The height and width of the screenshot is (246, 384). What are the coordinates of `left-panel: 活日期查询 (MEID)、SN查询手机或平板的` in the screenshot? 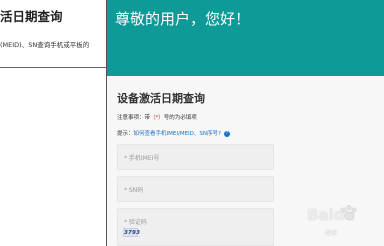 It's located at (53, 38).